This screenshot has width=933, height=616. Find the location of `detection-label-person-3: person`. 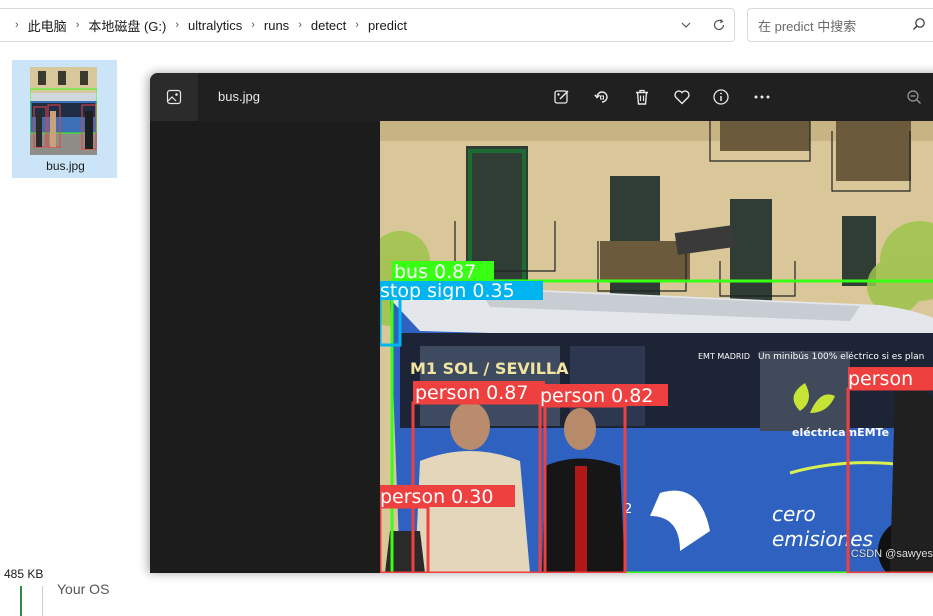

detection-label-person-3: person is located at coordinates (880, 379).